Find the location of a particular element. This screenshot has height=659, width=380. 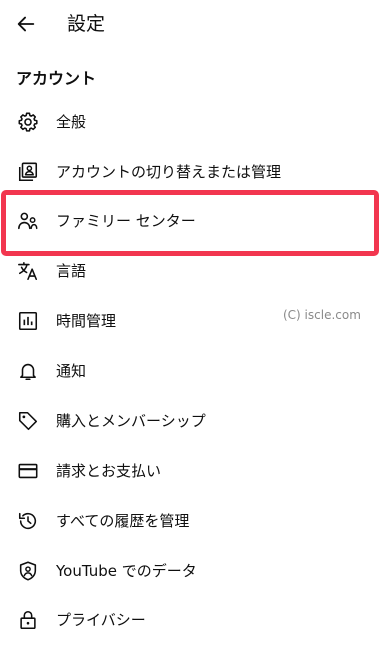

bell-icon is located at coordinates (28, 371).